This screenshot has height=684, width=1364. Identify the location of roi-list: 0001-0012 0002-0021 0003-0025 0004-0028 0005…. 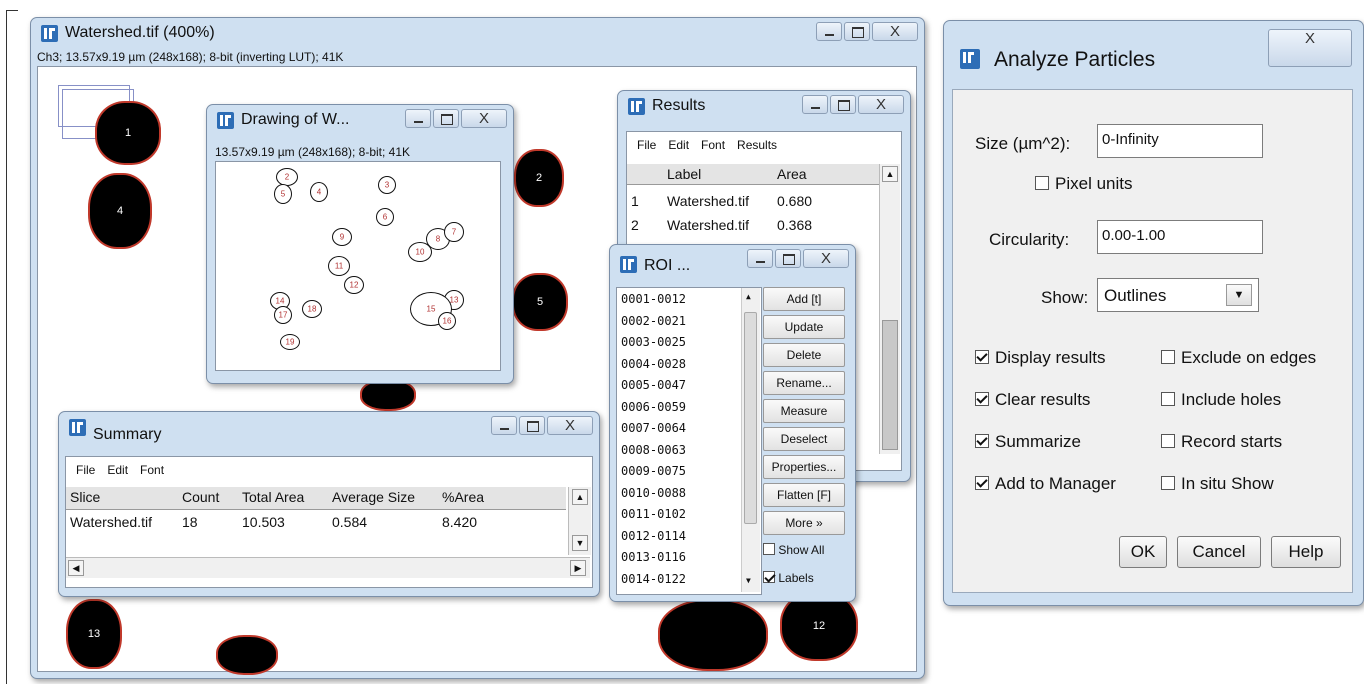
(689, 441).